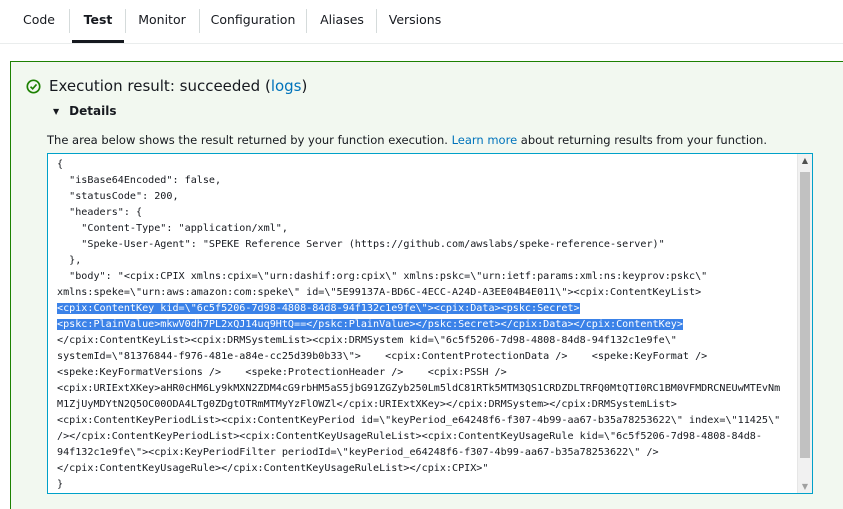  I want to click on learn-more-link: Learn more, so click(485, 140).